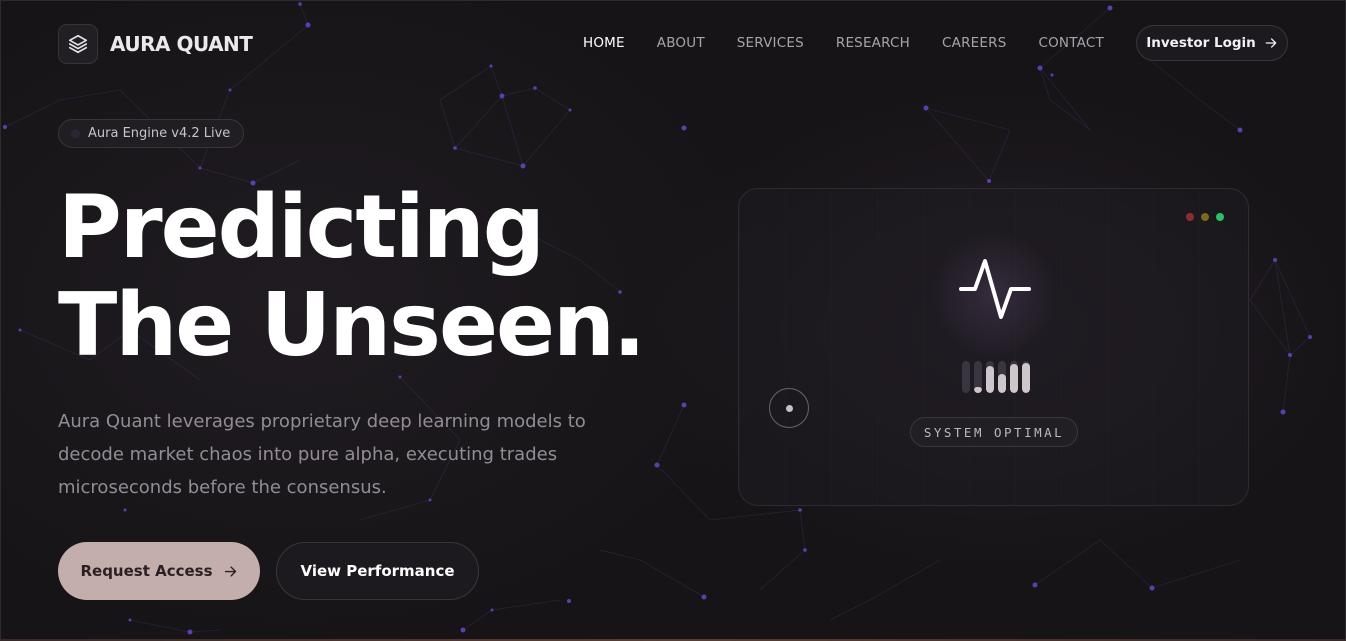 This screenshot has height=641, width=1346. Describe the element at coordinates (770, 43) in the screenshot. I see `nav-services: SERVICES` at that location.